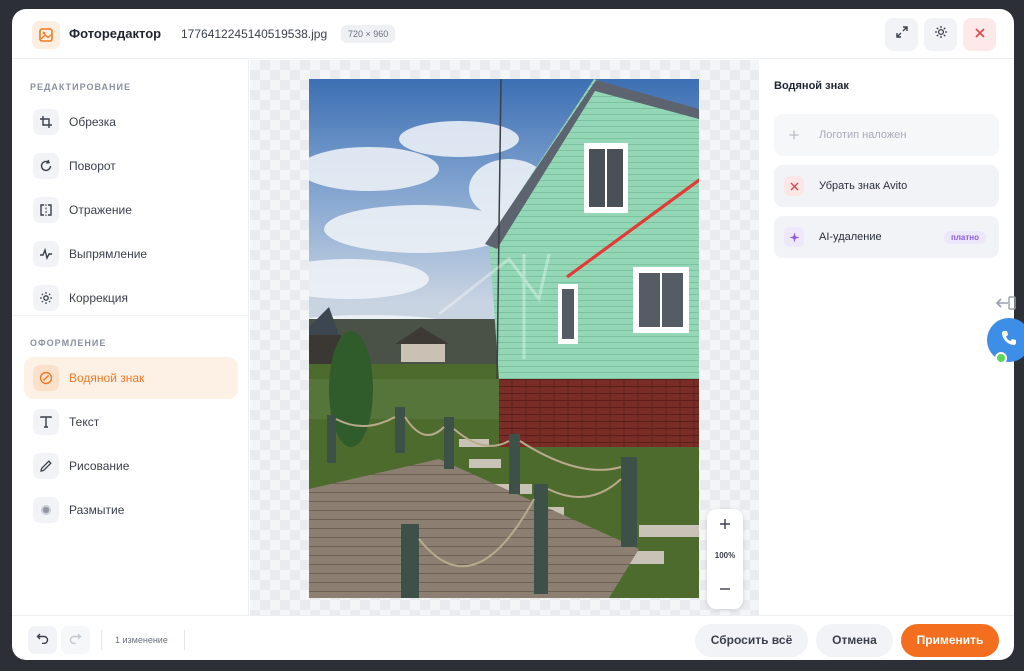 Image resolution: width=1024 pixels, height=671 pixels. Describe the element at coordinates (886, 237) in the screenshot. I see `ai-removal-option: AI-удаление платно` at that location.